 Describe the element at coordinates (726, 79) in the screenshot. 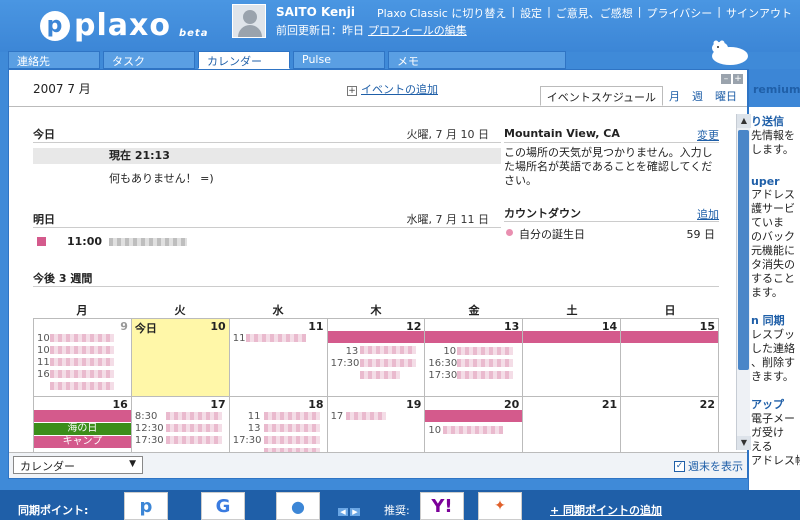

I see `minimize-icon: –` at that location.